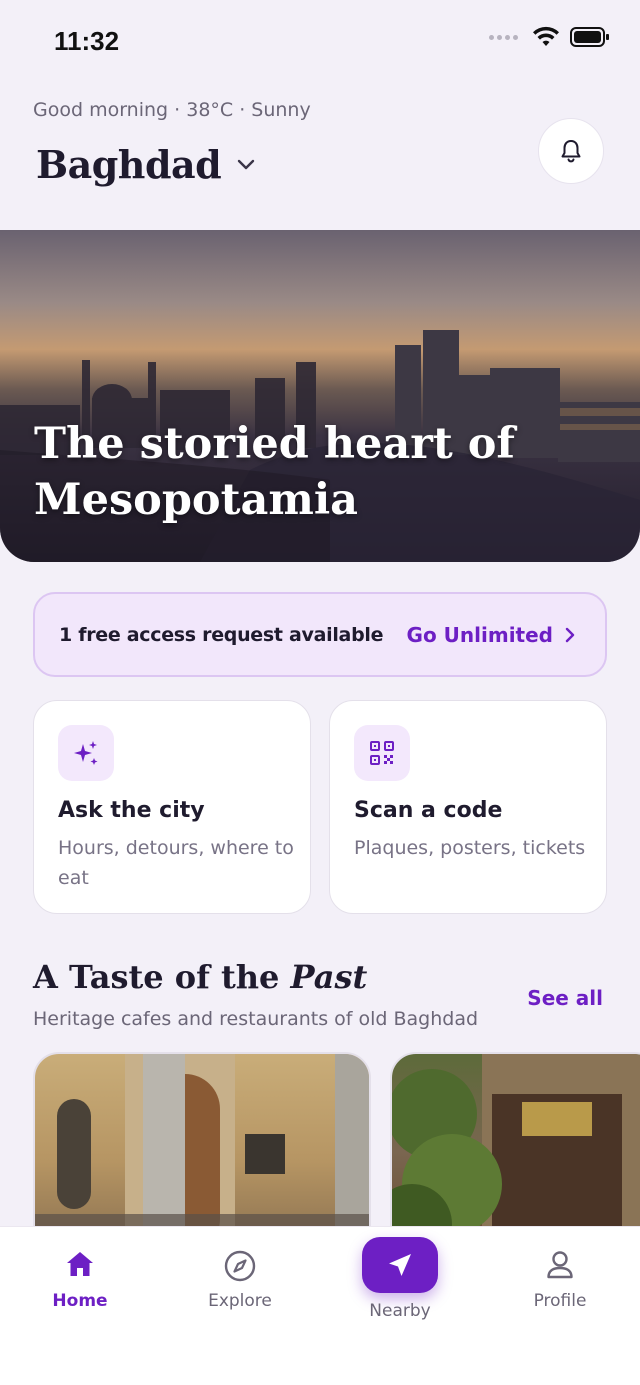  I want to click on compass-icon, so click(240, 1266).